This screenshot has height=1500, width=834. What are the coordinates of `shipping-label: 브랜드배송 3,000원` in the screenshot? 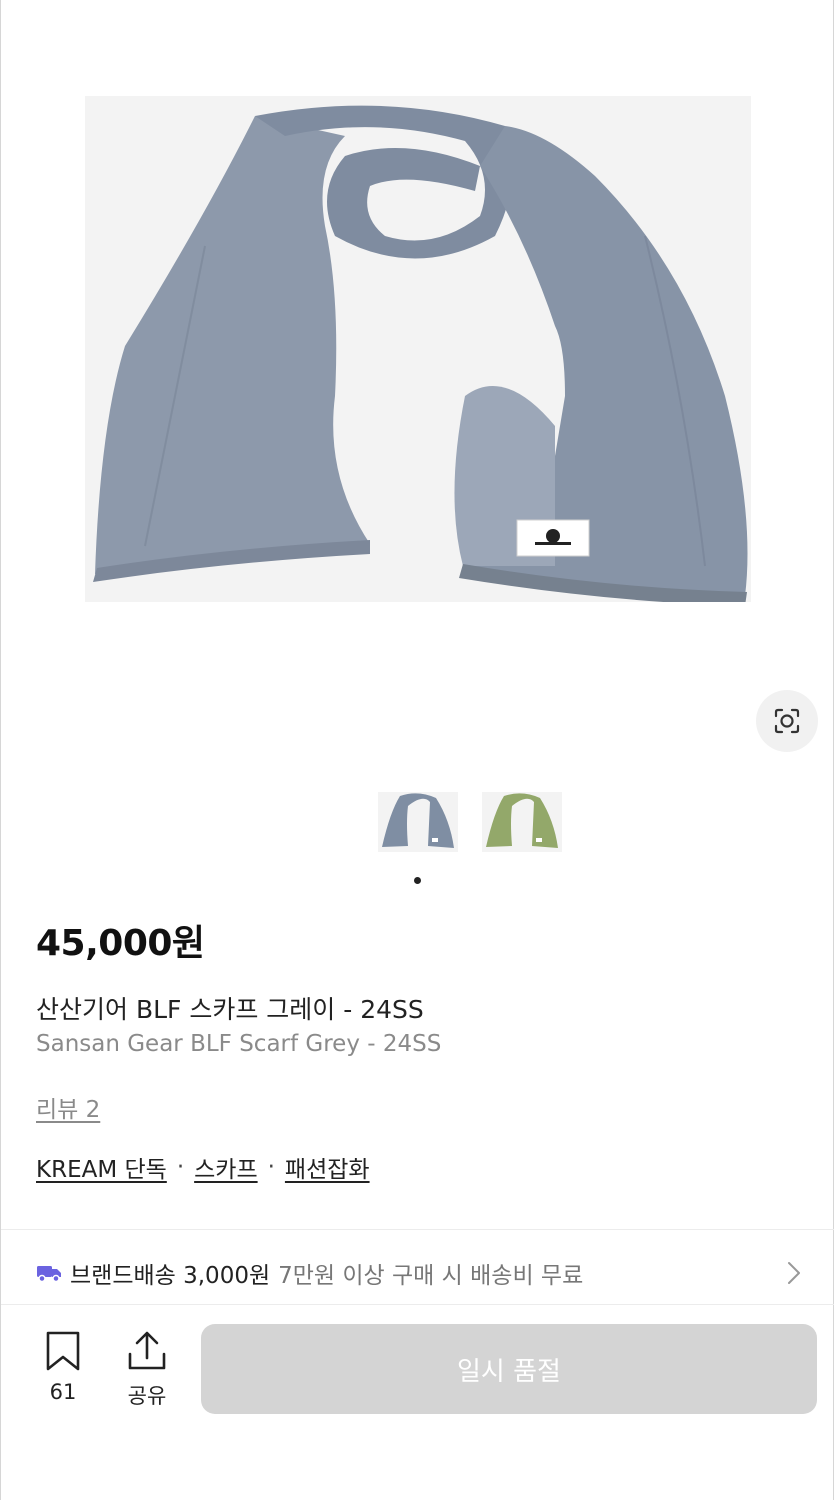 It's located at (170, 1276).